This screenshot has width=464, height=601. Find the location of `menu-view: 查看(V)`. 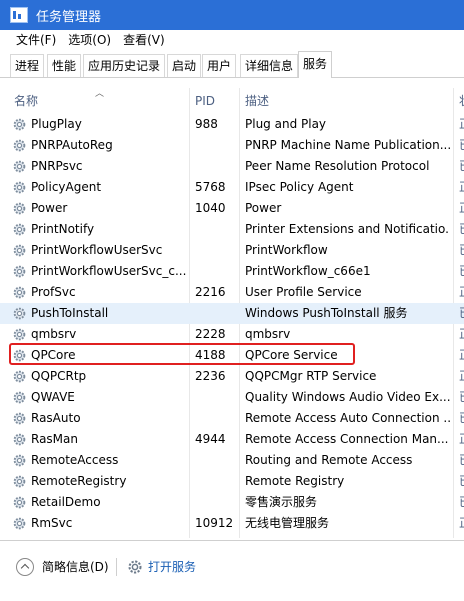

menu-view: 查看(V) is located at coordinates (144, 40).